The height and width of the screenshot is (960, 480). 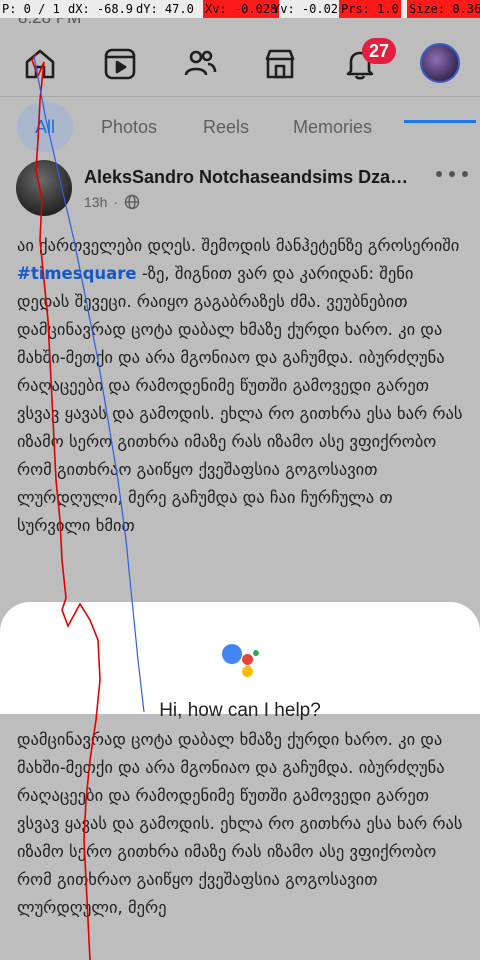 What do you see at coordinates (77, 273) in the screenshot?
I see `hashtag-link: #timesquare` at bounding box center [77, 273].